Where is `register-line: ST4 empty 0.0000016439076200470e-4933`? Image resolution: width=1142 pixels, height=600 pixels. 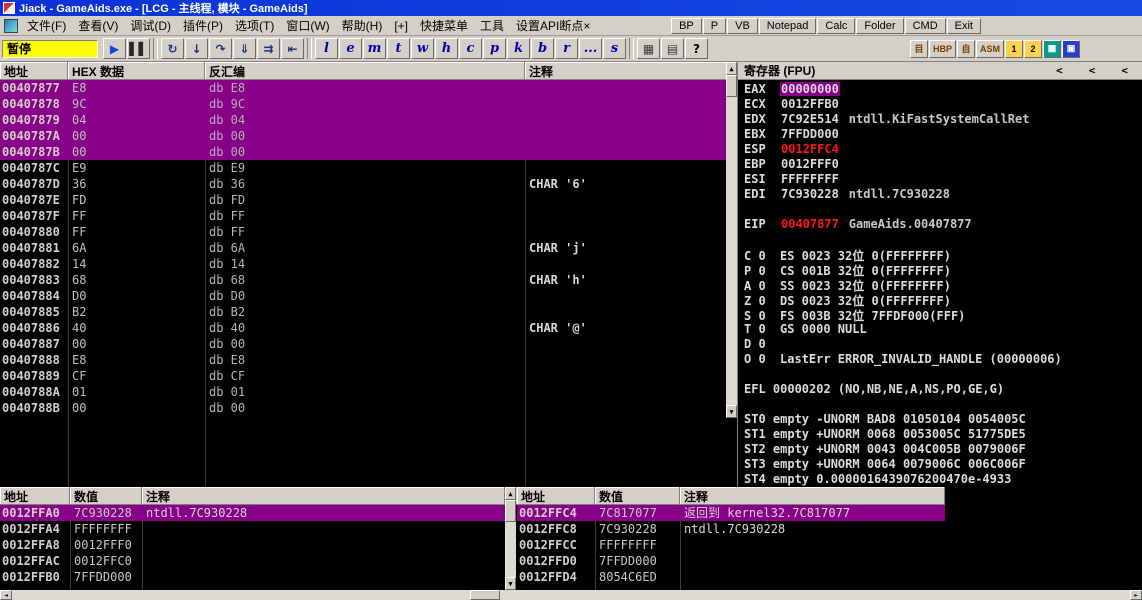 register-line: ST4 empty 0.0000016439076200470e-4933 is located at coordinates (943, 479).